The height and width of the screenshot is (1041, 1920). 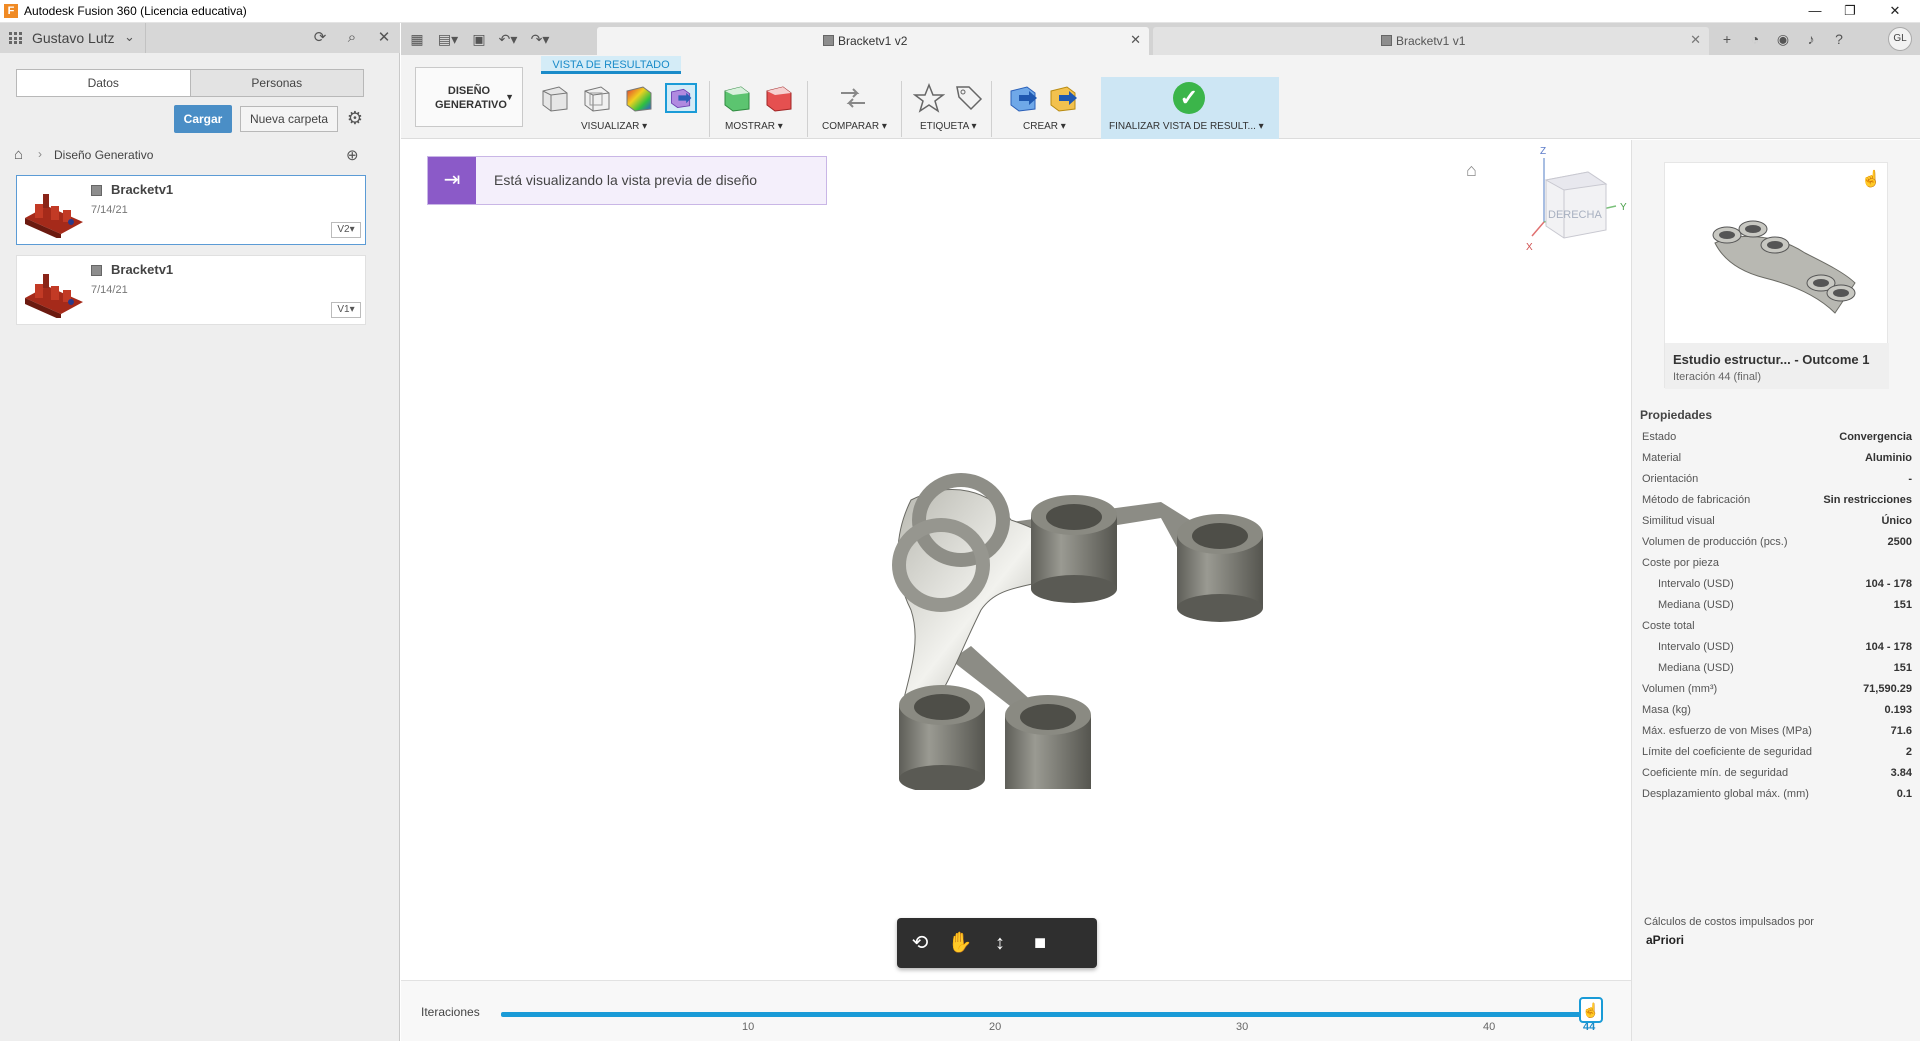 I want to click on home-icon: ⌂, so click(x=18, y=154).